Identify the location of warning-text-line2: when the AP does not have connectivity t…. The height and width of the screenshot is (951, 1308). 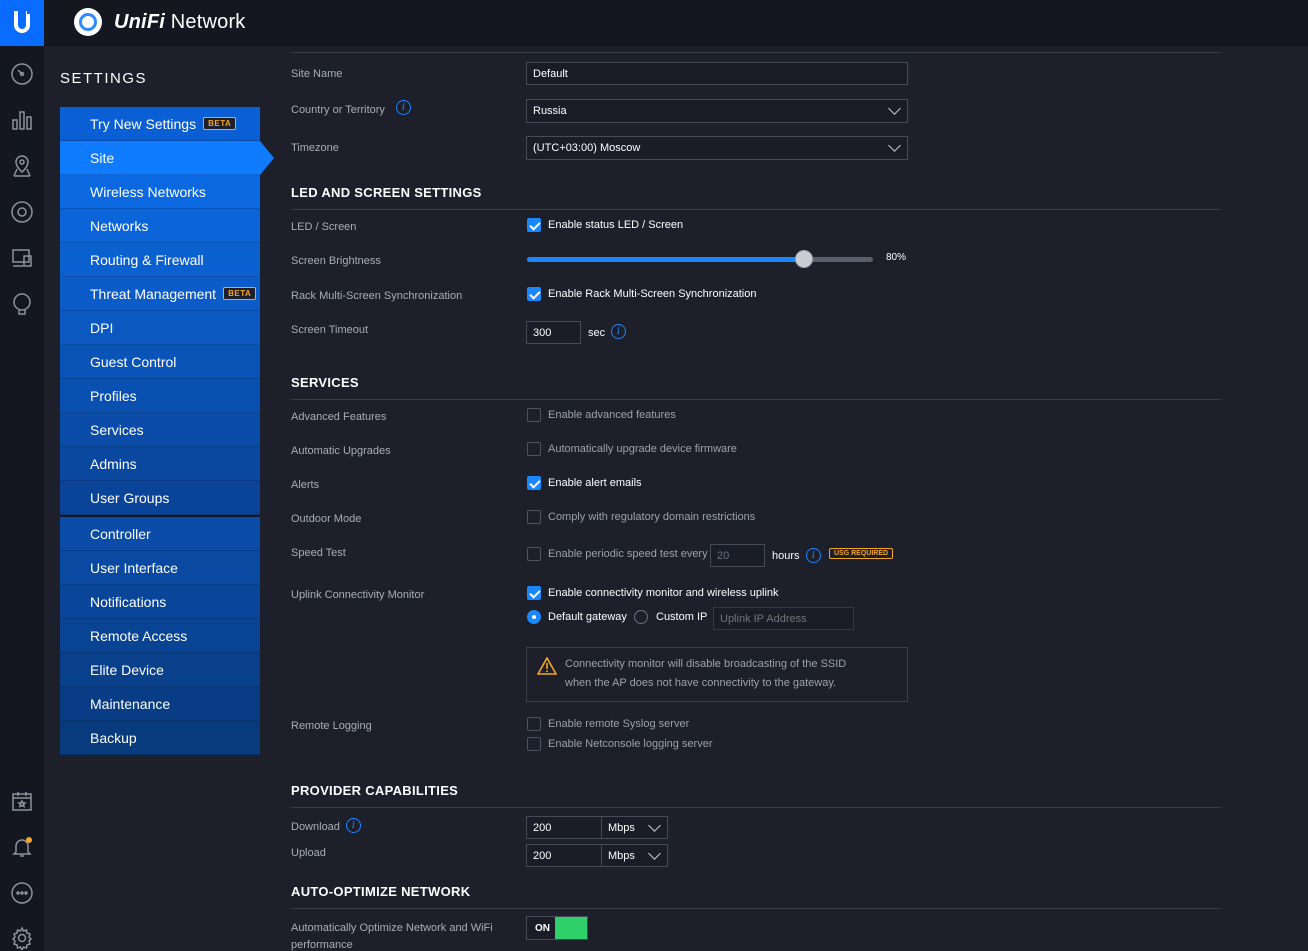
(701, 683).